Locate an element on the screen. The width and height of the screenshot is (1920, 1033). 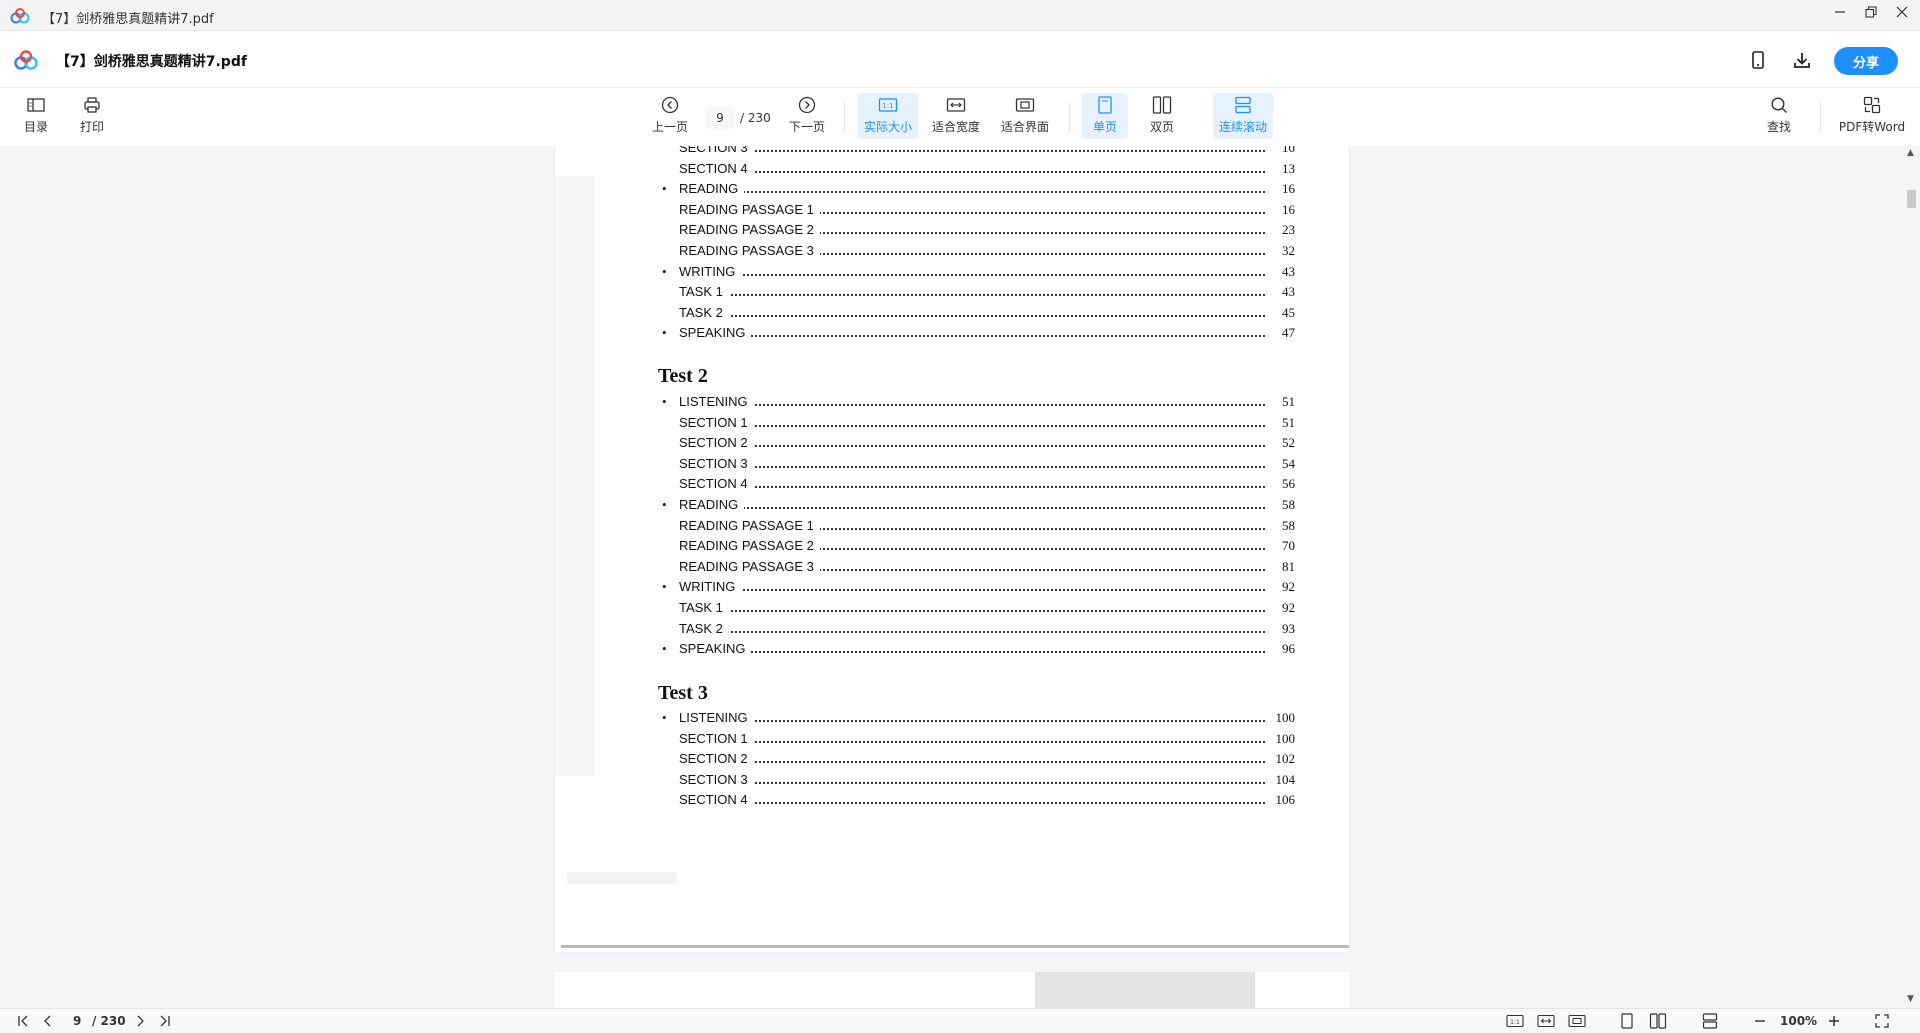
last-page-icon is located at coordinates (165, 1021).